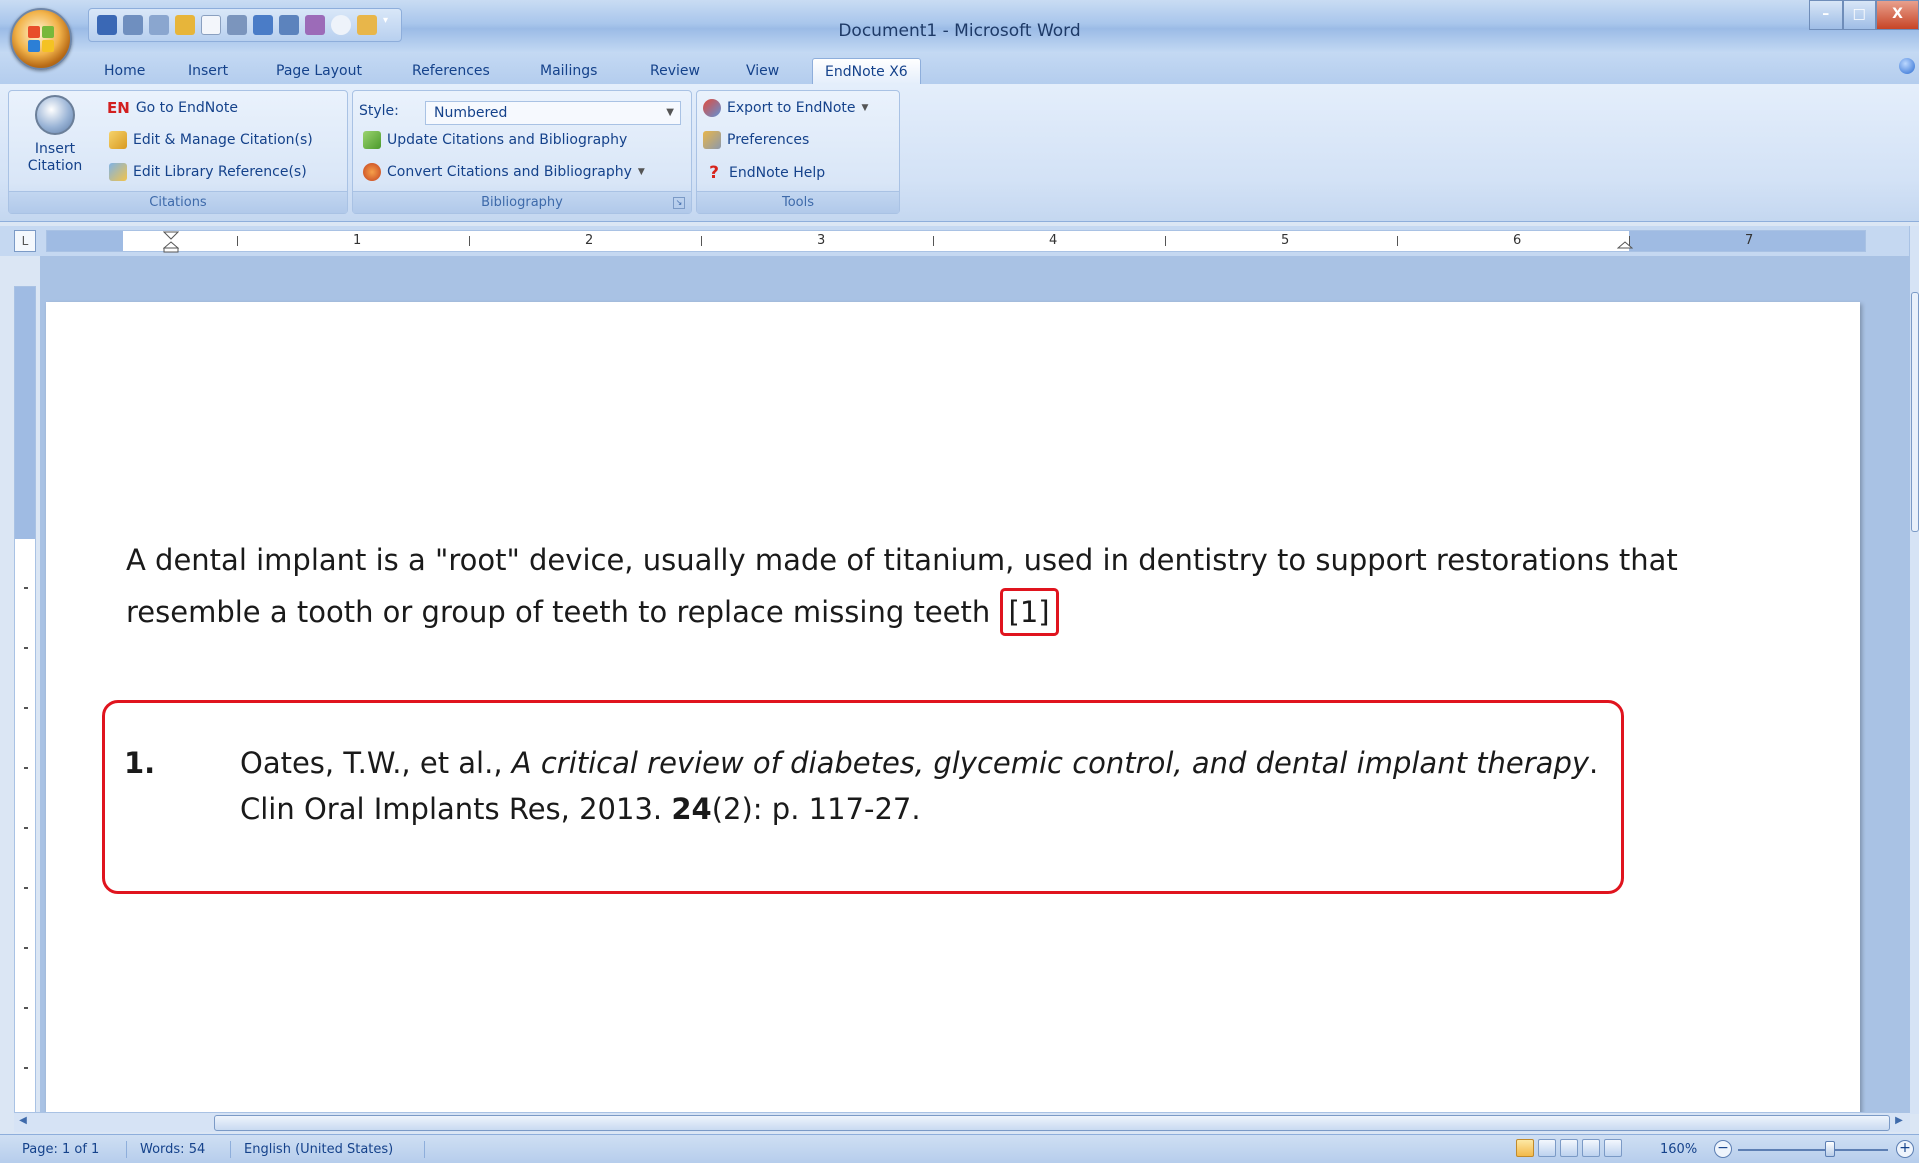 This screenshot has height=1163, width=1919. I want to click on title-bar: ▾ Document1 - Microsoft Word – □ X, so click(959, 26).